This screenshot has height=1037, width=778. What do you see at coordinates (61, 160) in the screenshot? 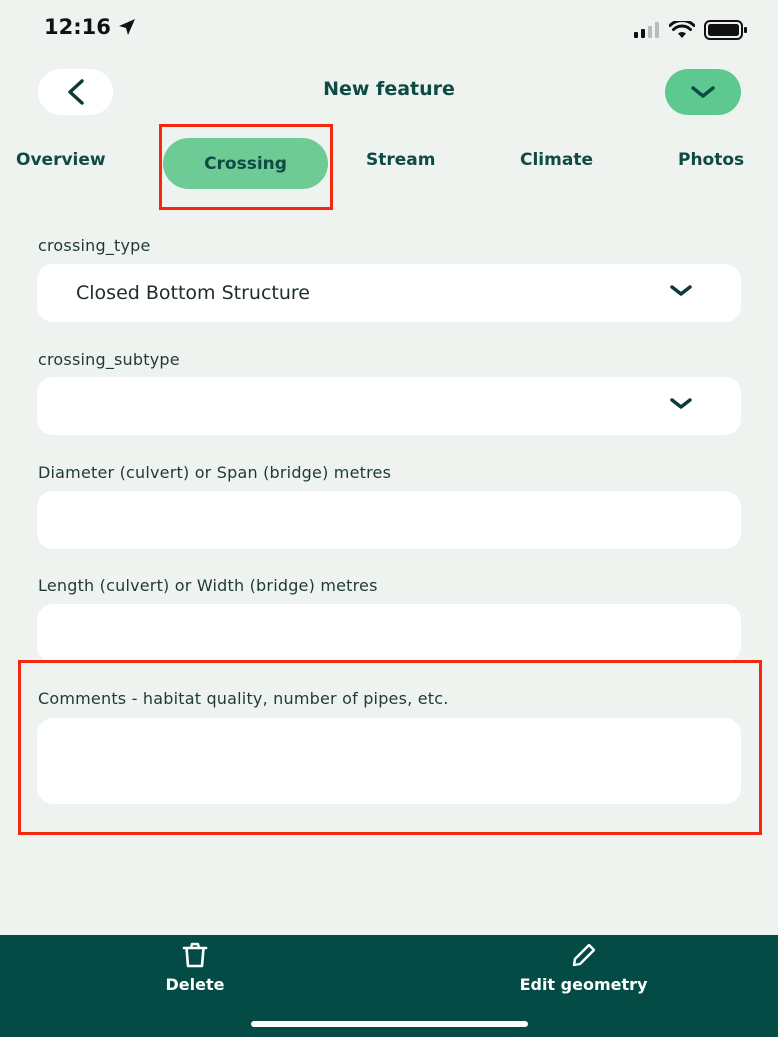
I see `tab-overview: Overview` at bounding box center [61, 160].